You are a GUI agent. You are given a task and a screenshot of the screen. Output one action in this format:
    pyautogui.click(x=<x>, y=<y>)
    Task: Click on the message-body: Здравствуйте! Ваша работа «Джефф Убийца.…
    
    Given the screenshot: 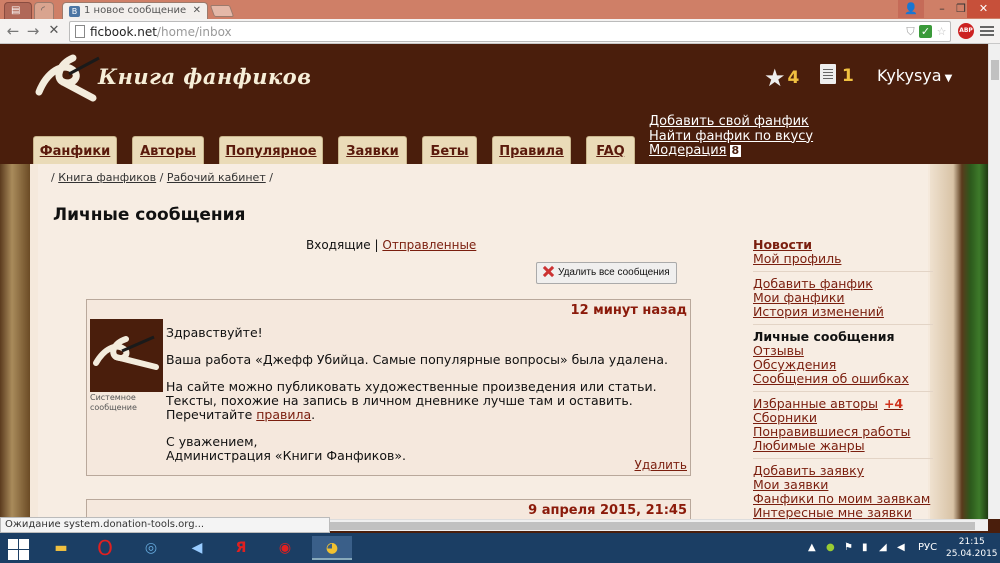 What is the action you would take?
    pyautogui.click(x=417, y=394)
    